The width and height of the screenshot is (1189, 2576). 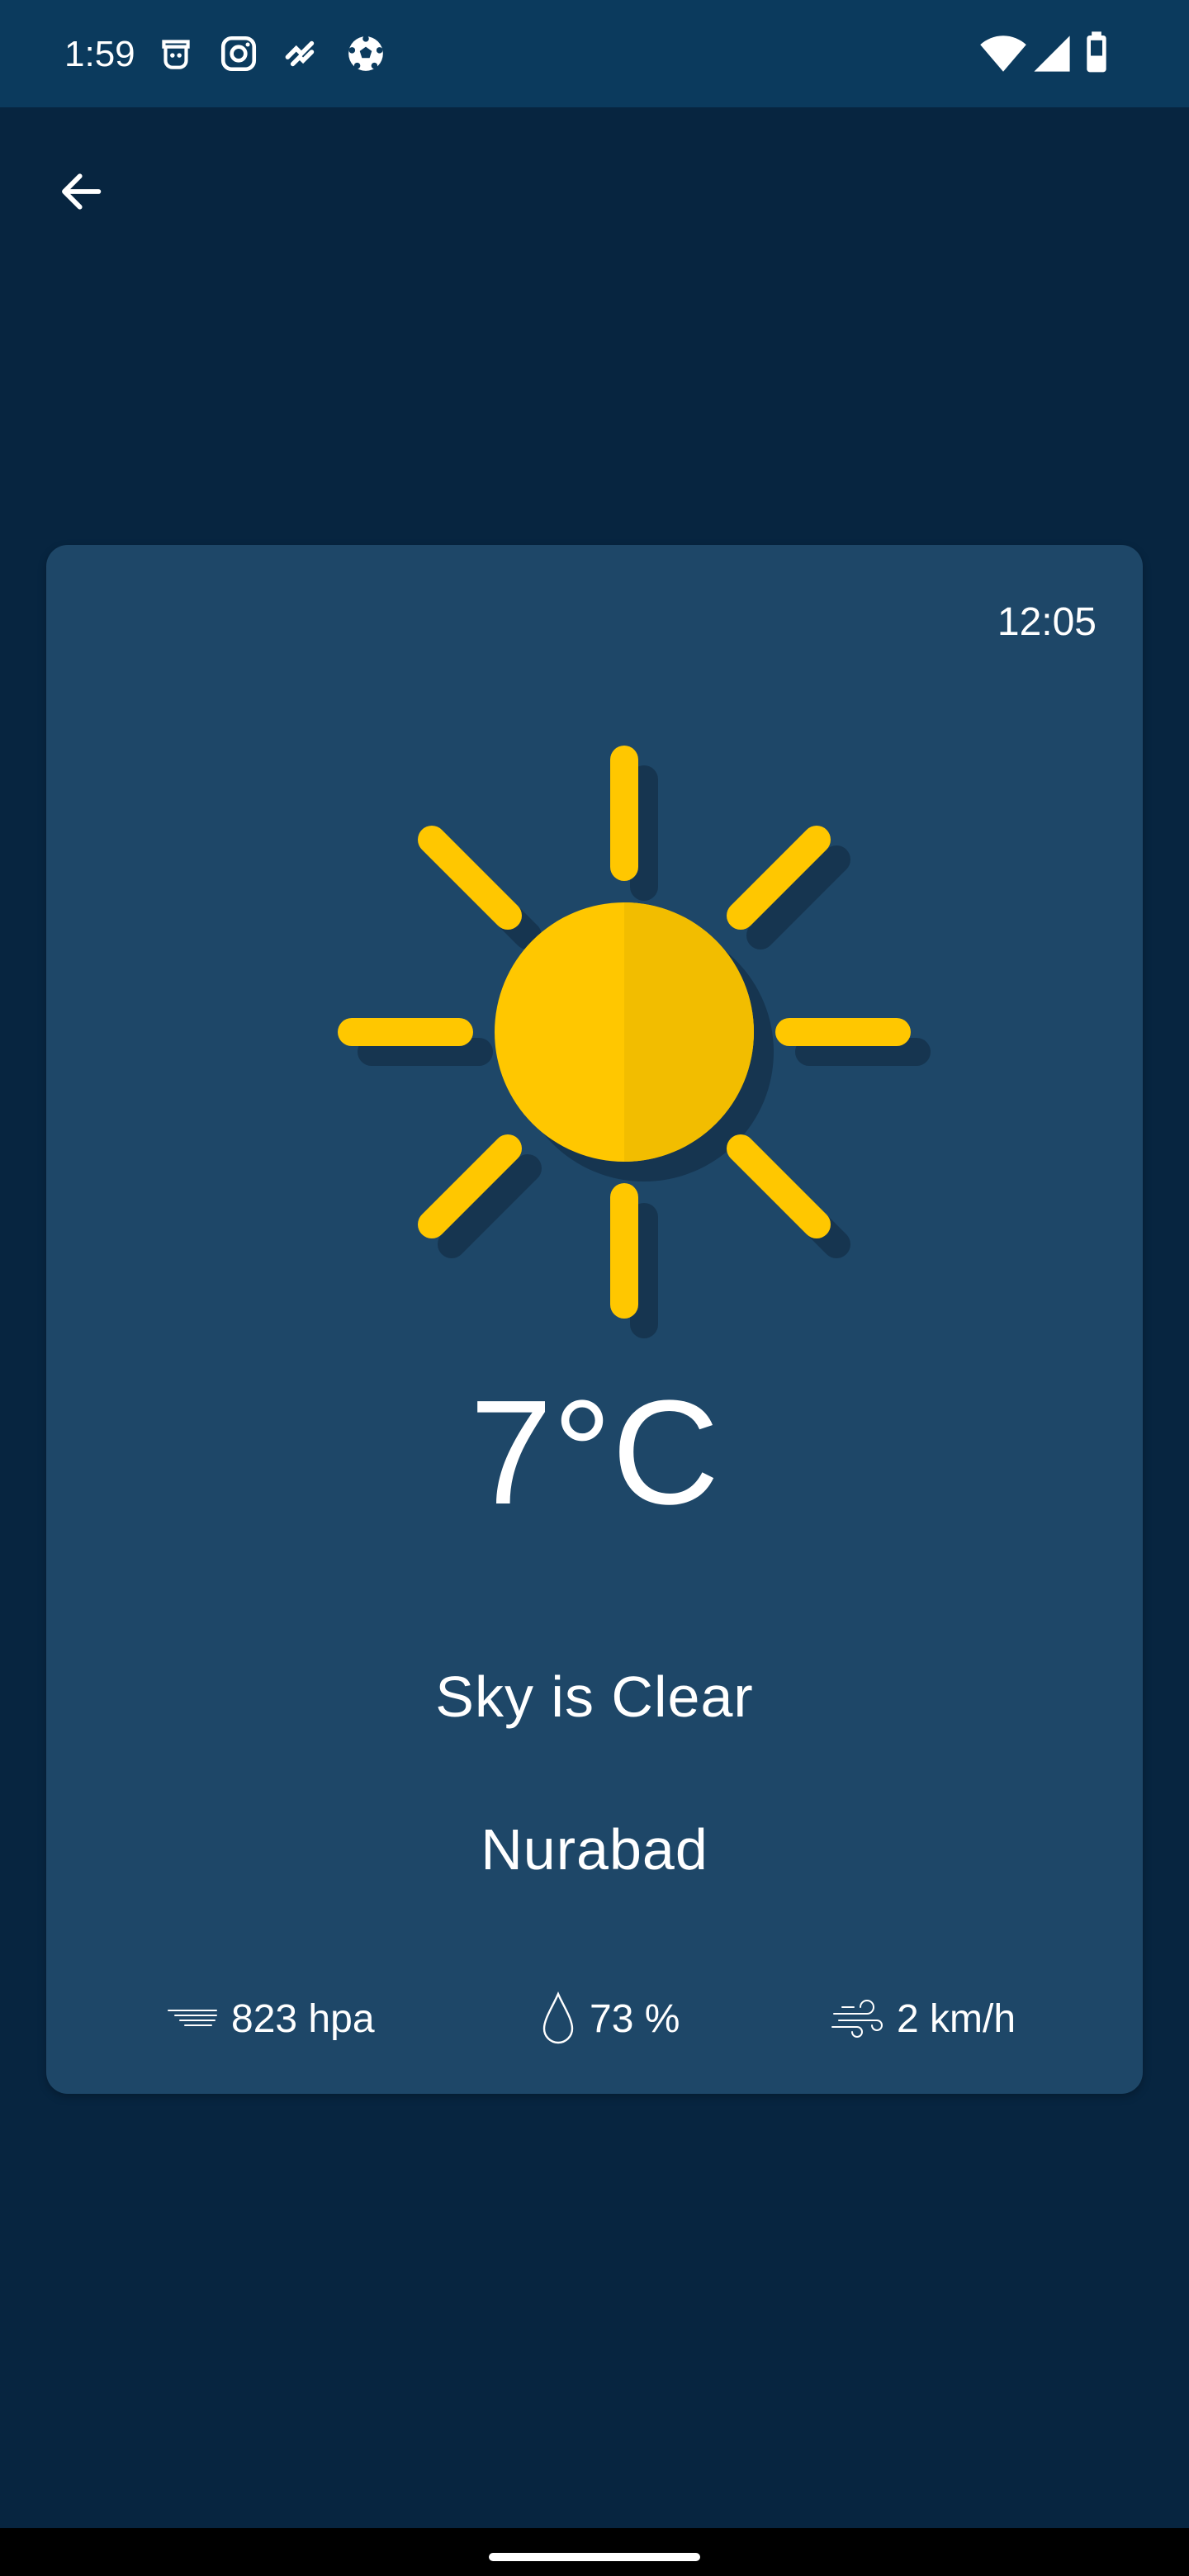 What do you see at coordinates (301, 53) in the screenshot?
I see `activity-icon` at bounding box center [301, 53].